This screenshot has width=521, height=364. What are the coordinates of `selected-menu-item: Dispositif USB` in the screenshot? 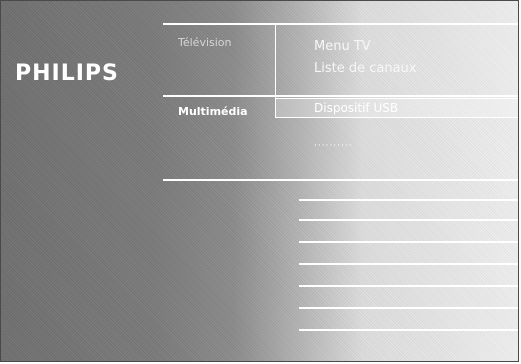 It's located at (396, 108).